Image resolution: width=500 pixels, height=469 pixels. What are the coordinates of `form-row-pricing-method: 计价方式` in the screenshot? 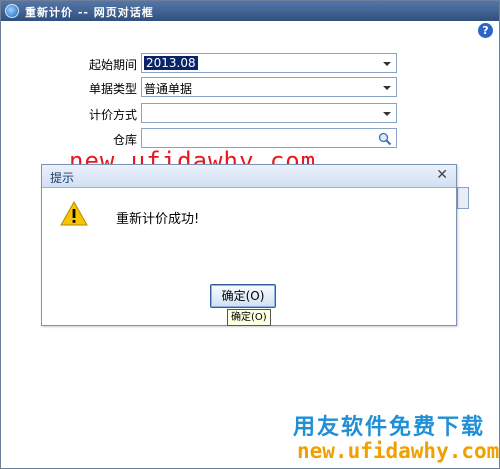 It's located at (231, 114).